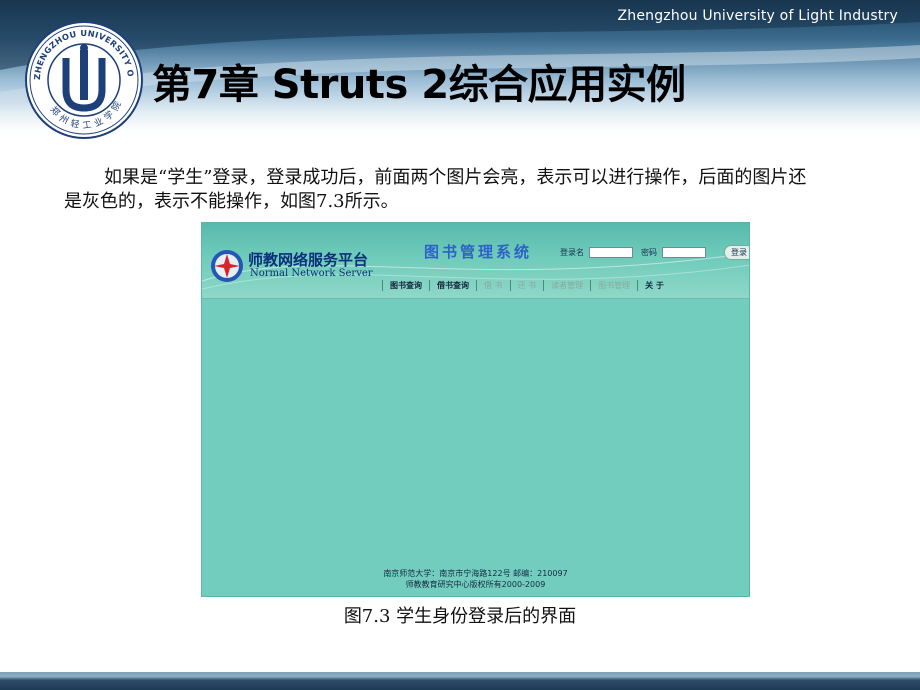 The image size is (920, 690). Describe the element at coordinates (654, 285) in the screenshot. I see `nav-about: 关 于` at that location.